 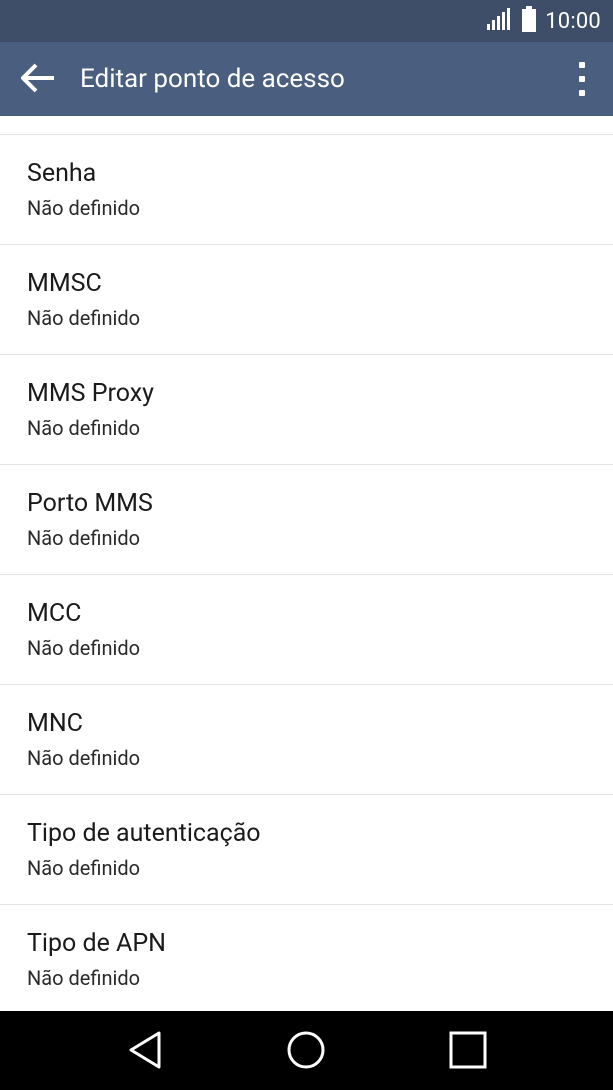 I want to click on app-bar: Editar ponto de acesso, so click(x=306, y=79).